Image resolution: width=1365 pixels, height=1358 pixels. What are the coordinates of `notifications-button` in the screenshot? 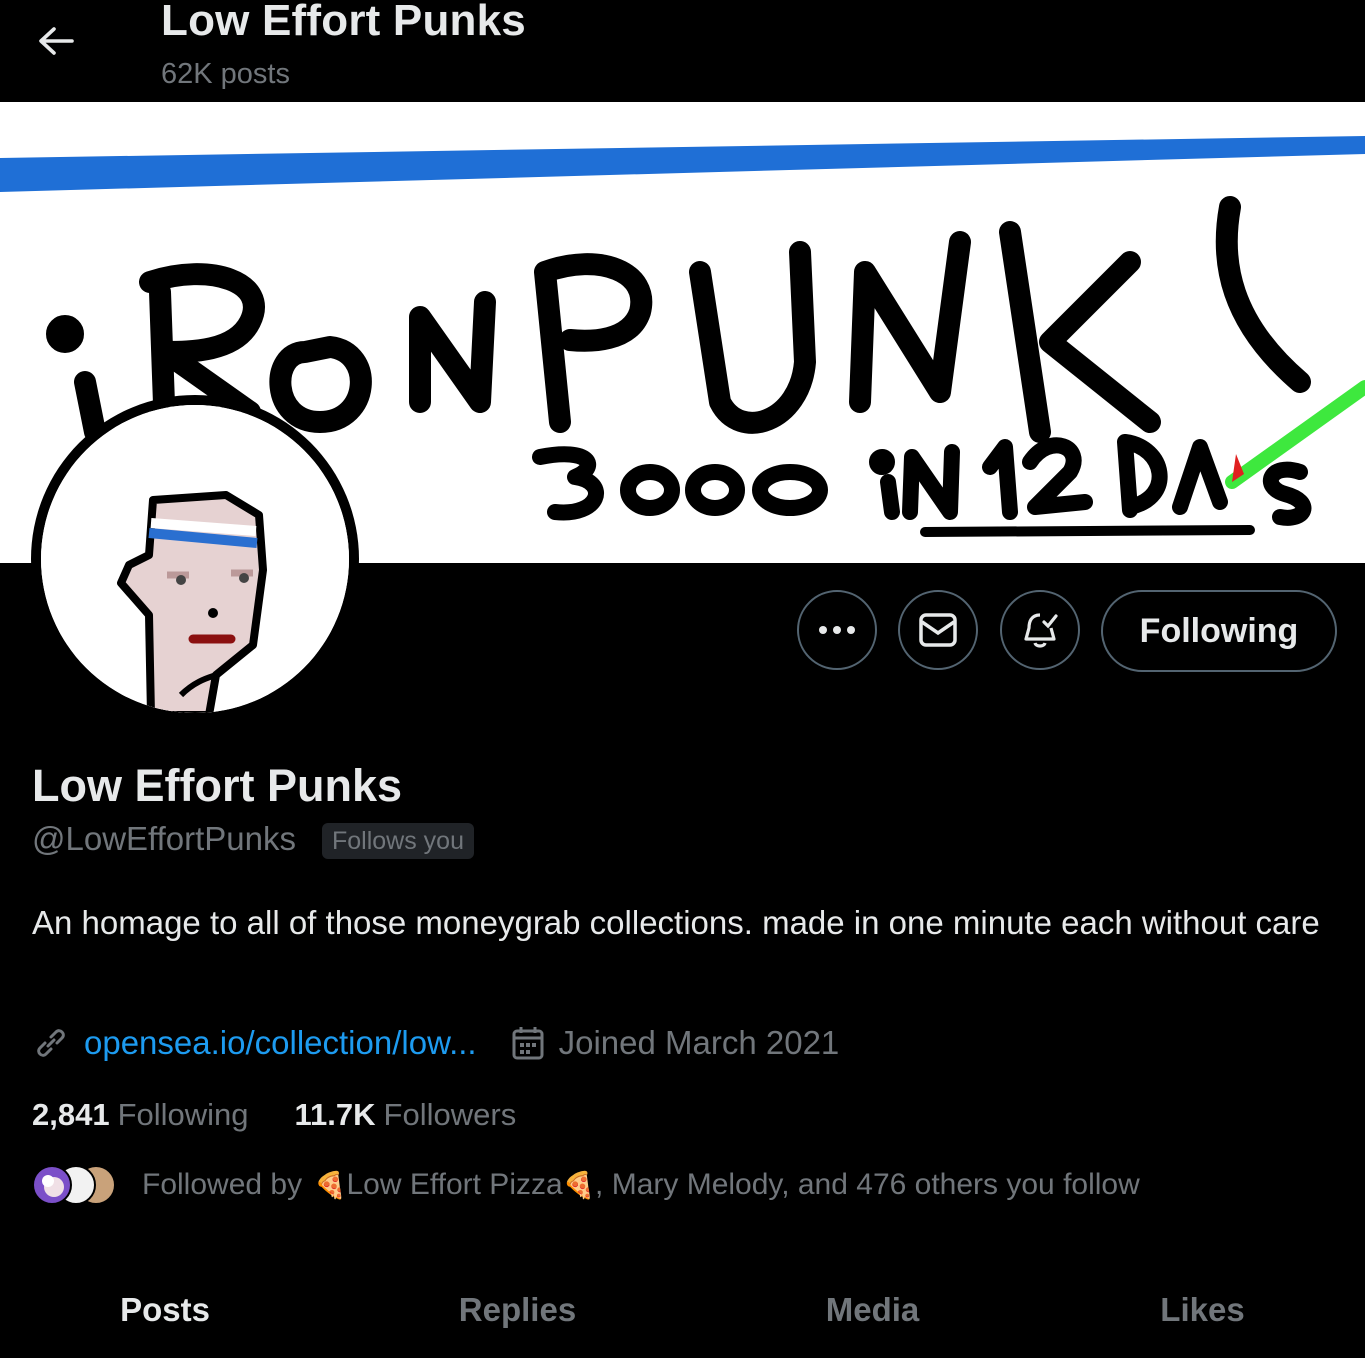 It's located at (1040, 630).